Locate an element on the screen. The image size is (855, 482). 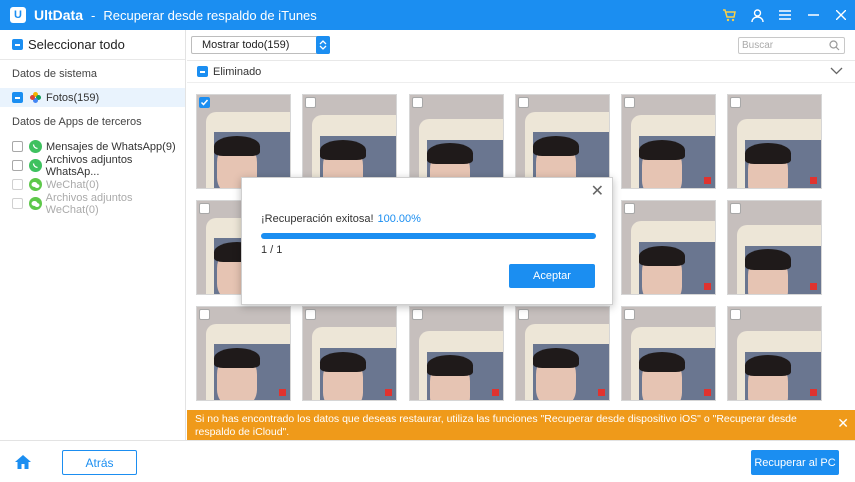
minimize-icon is located at coordinates (813, 15).